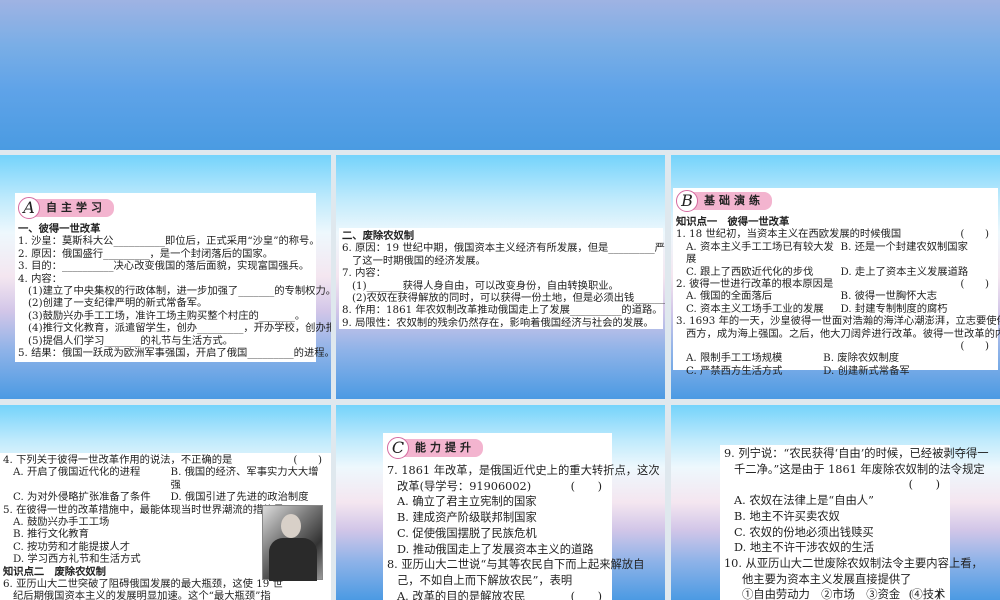 This screenshot has height=600, width=1000. I want to click on section-heading: 二、废除农奴制, so click(378, 236).